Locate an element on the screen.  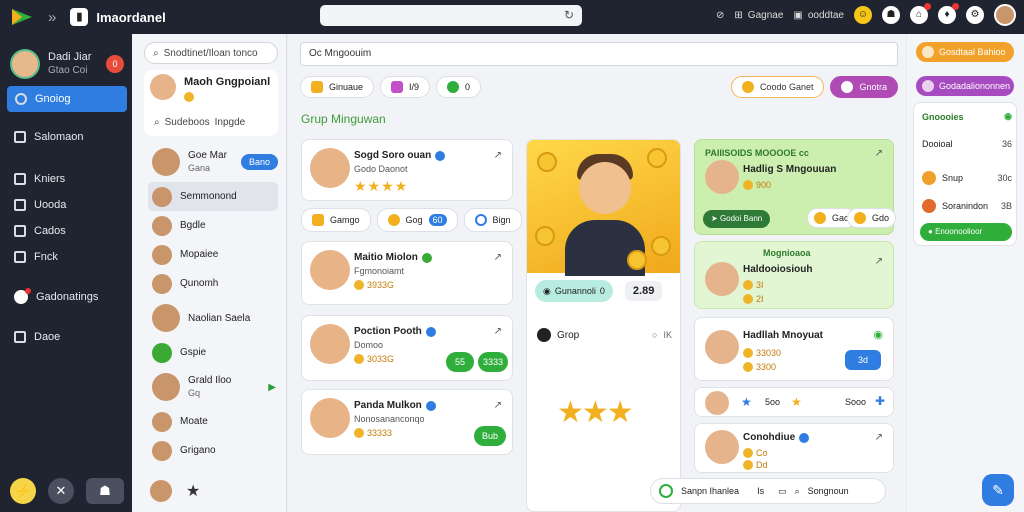
main-search-input: Oc Mngoouim is located at coordinates (599, 54).